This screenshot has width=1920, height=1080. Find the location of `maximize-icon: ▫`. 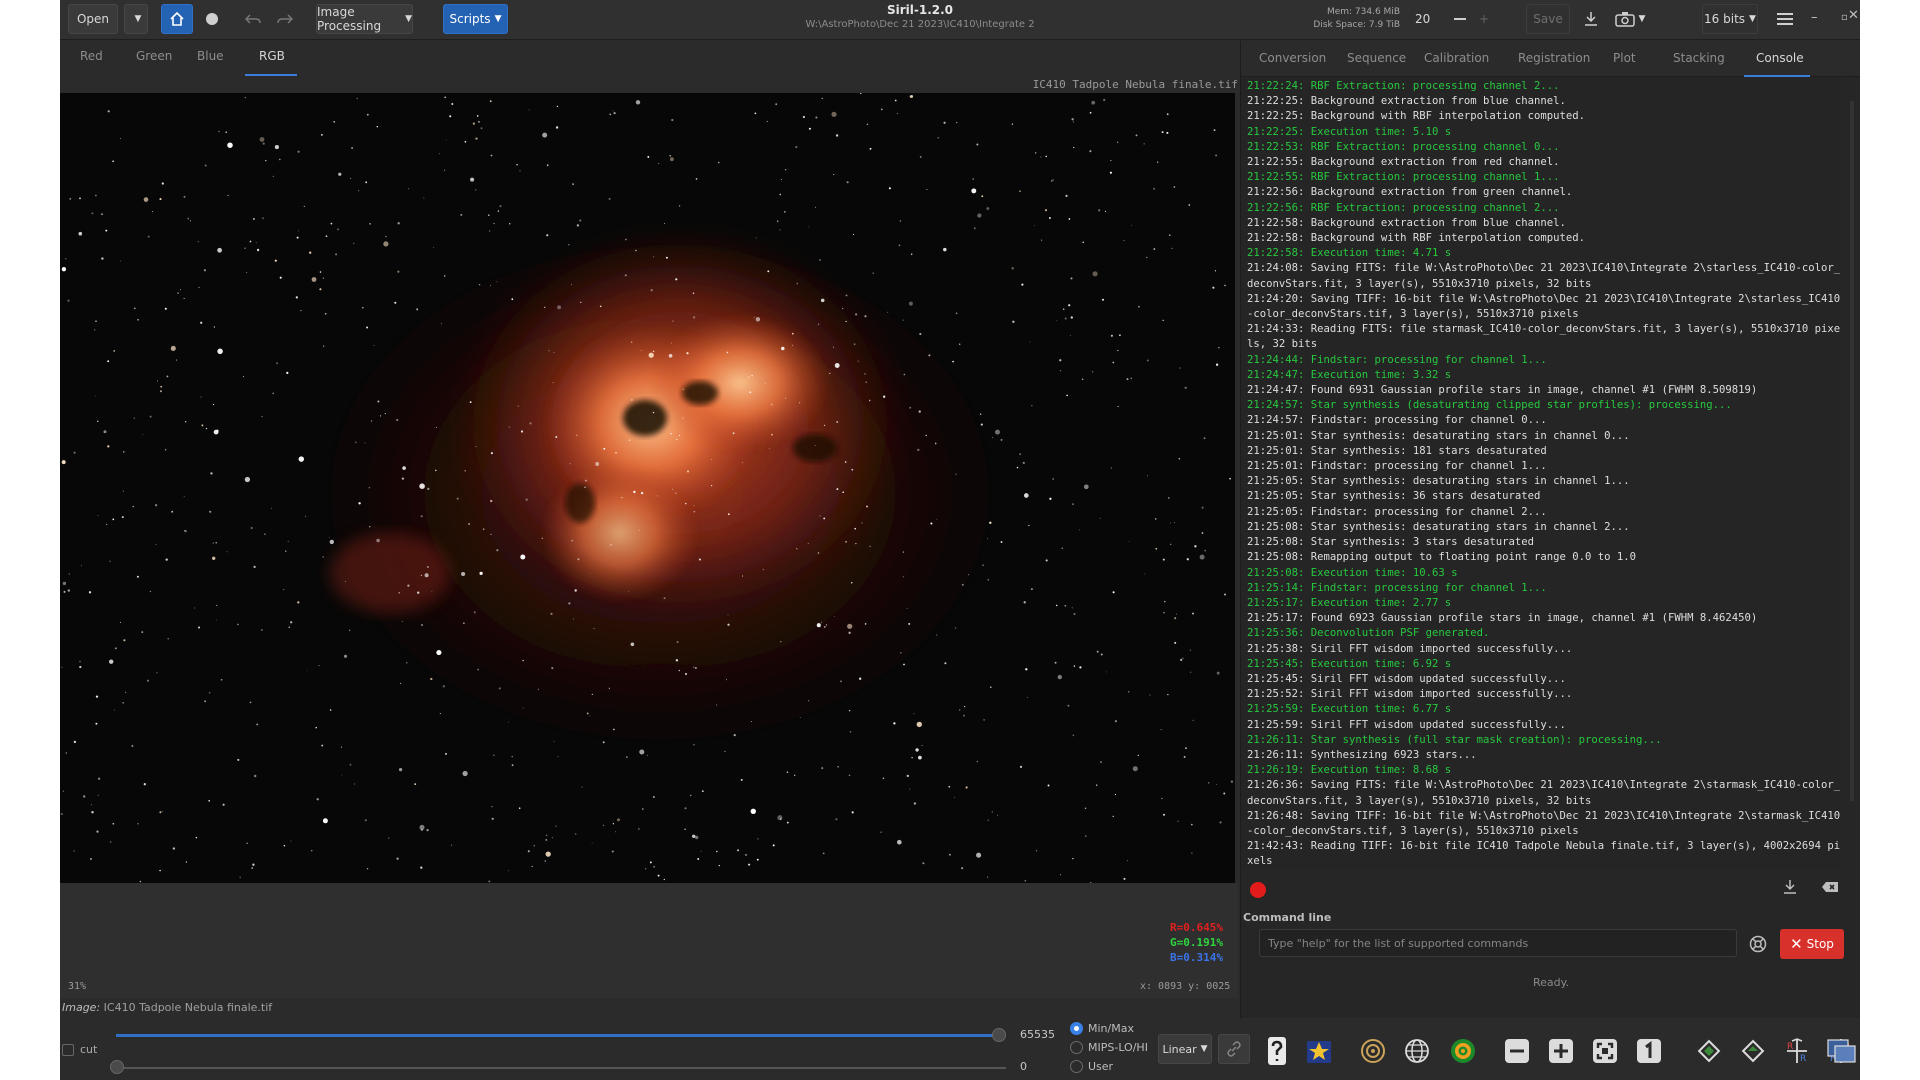

maximize-icon: ▫ is located at coordinates (1844, 17).